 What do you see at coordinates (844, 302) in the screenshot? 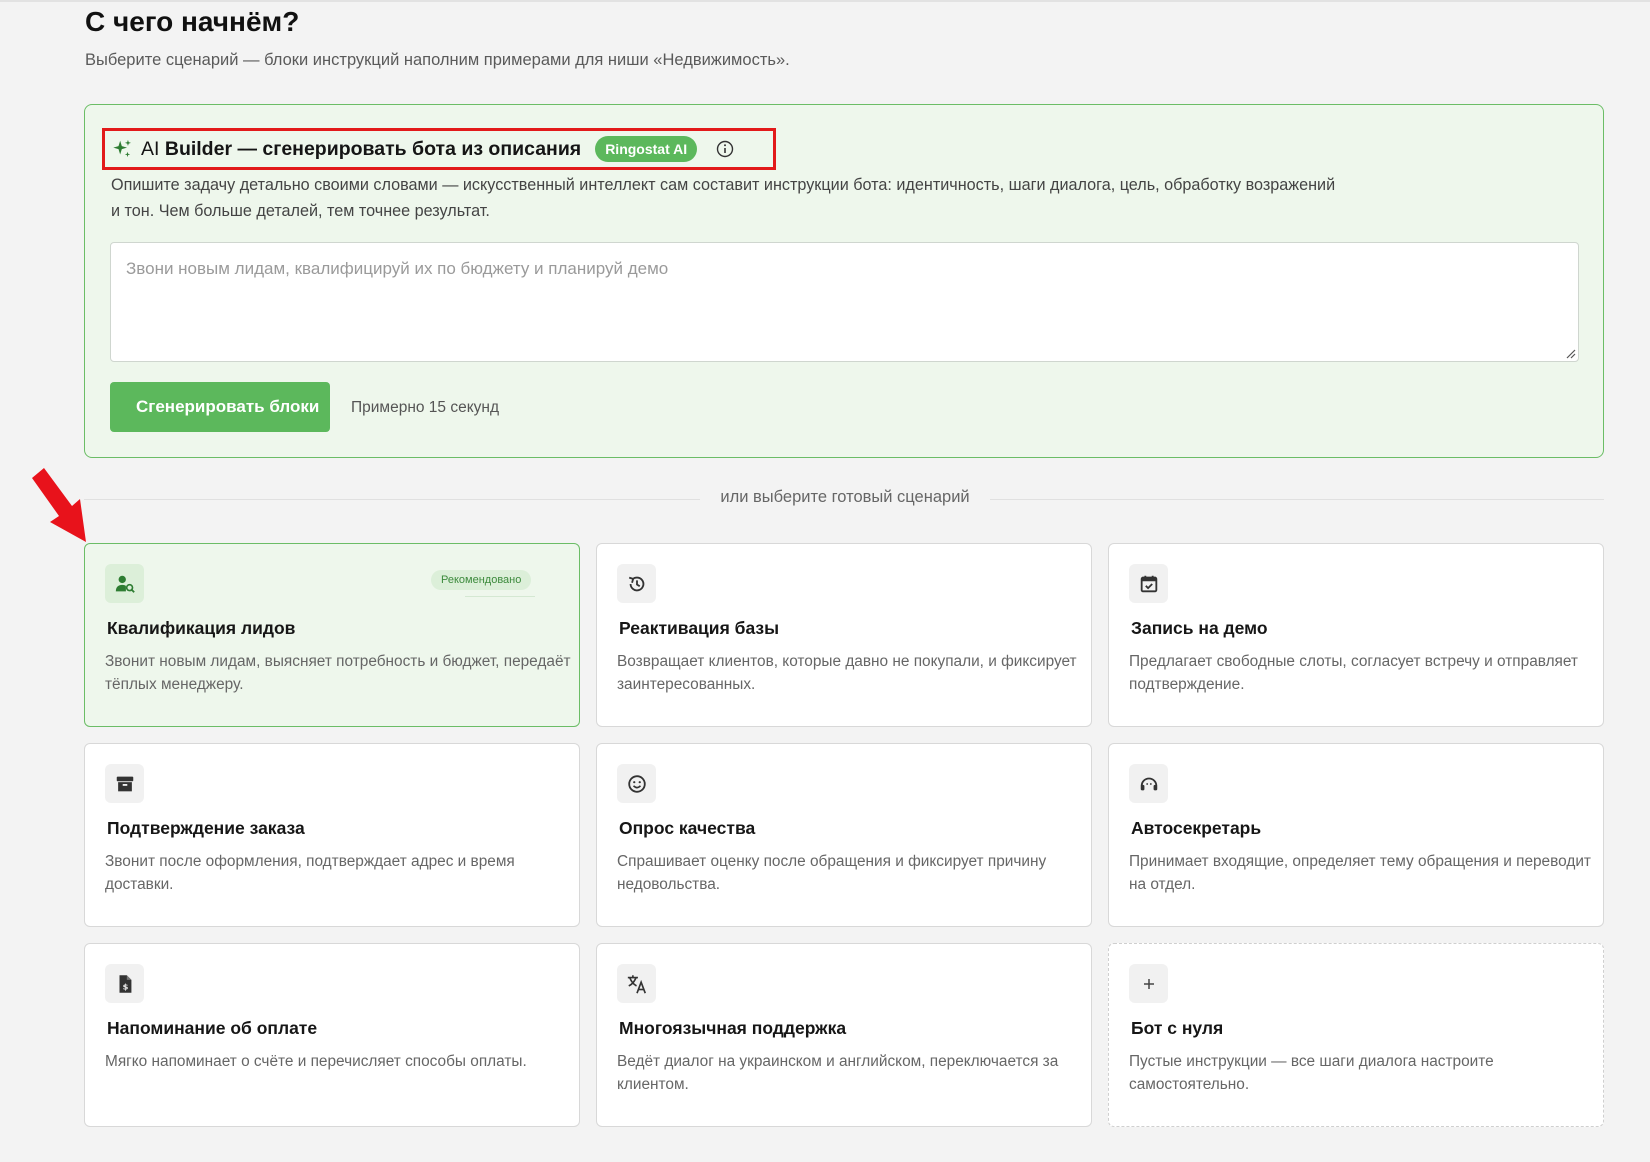
I see `bot-description-input` at bounding box center [844, 302].